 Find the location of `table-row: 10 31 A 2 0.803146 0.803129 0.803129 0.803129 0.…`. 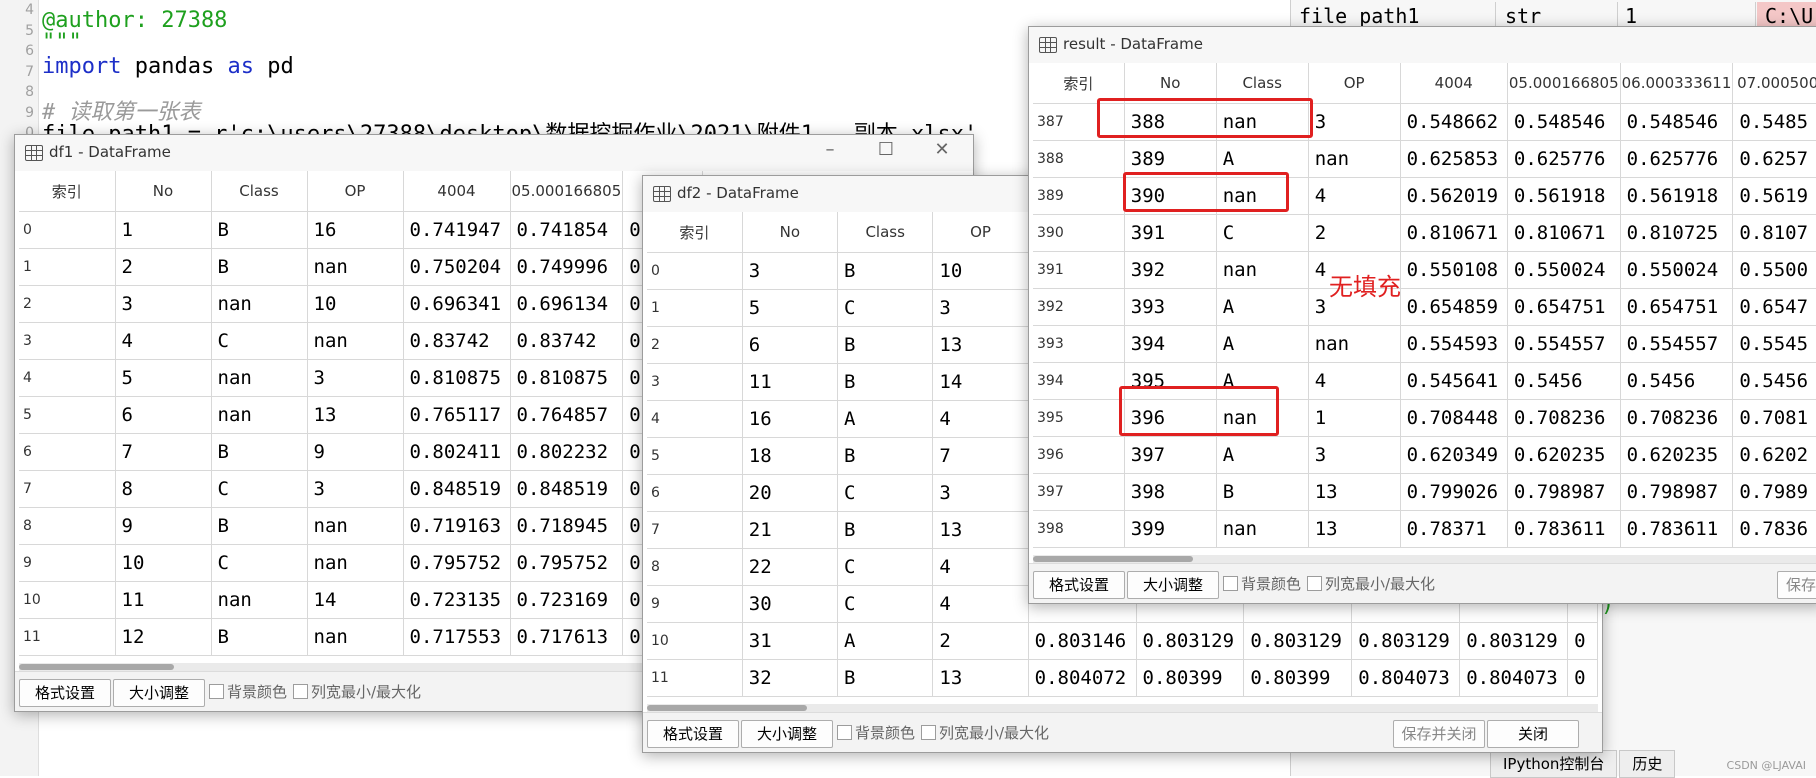

table-row: 10 31 A 2 0.803146 0.803129 0.803129 0.803129 0.… is located at coordinates (1122, 641).